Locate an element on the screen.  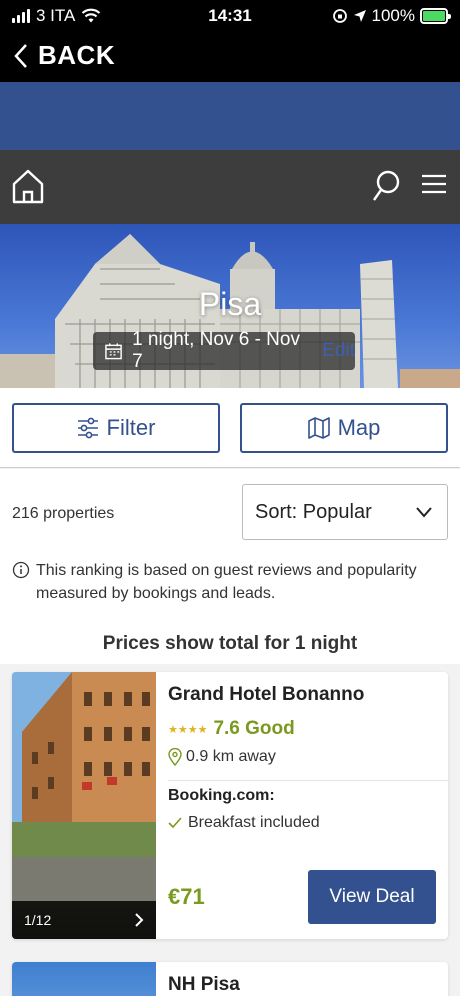
sort-dropdown: Sort: Popular is located at coordinates (345, 512).